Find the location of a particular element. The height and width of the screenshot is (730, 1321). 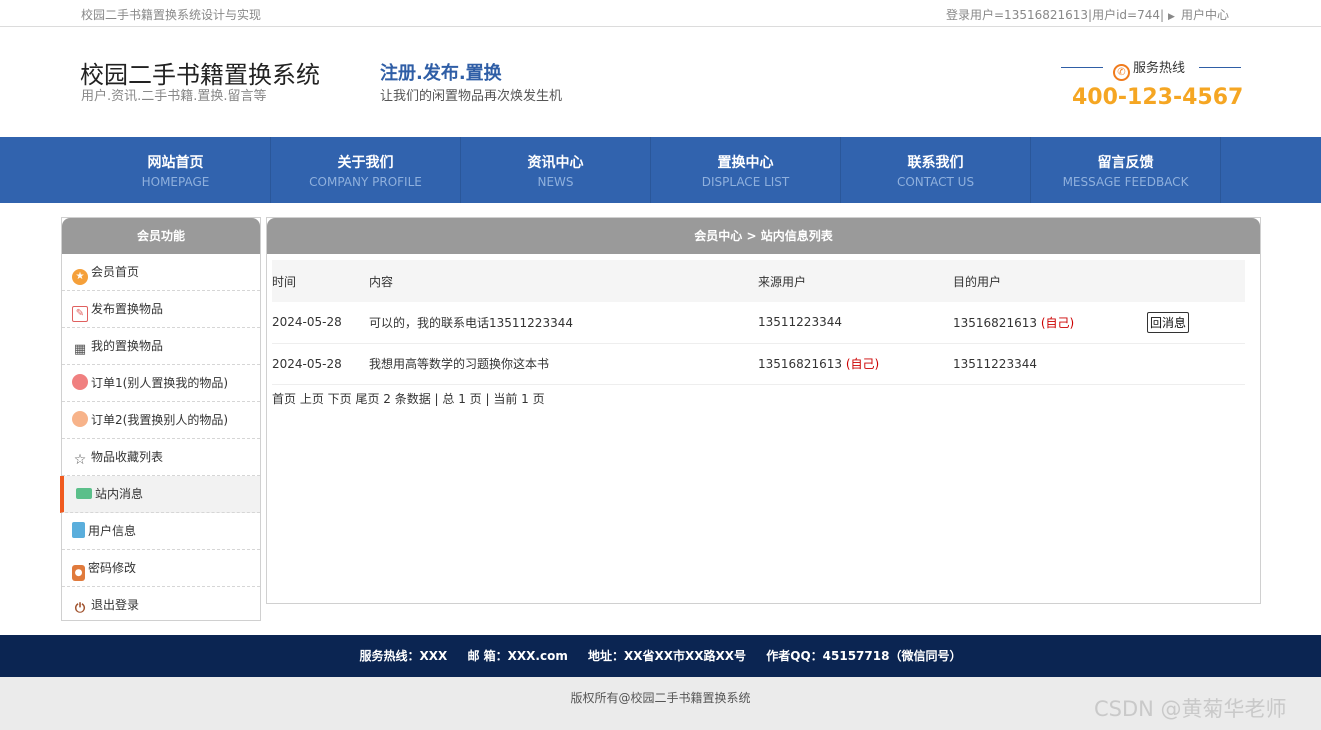

nav-item-sublabel: DISPLACE LIST is located at coordinates (745, 182).